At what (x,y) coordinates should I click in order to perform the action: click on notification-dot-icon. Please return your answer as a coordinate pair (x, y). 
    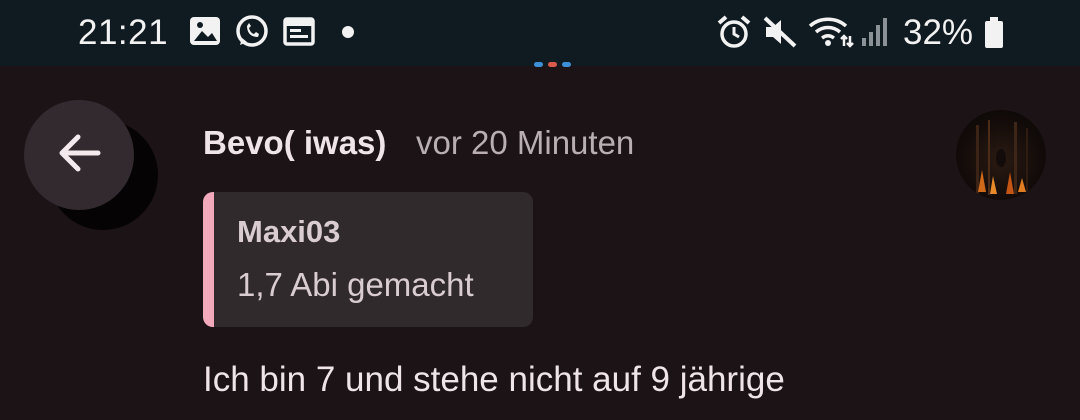
    Looking at the image, I should click on (348, 34).